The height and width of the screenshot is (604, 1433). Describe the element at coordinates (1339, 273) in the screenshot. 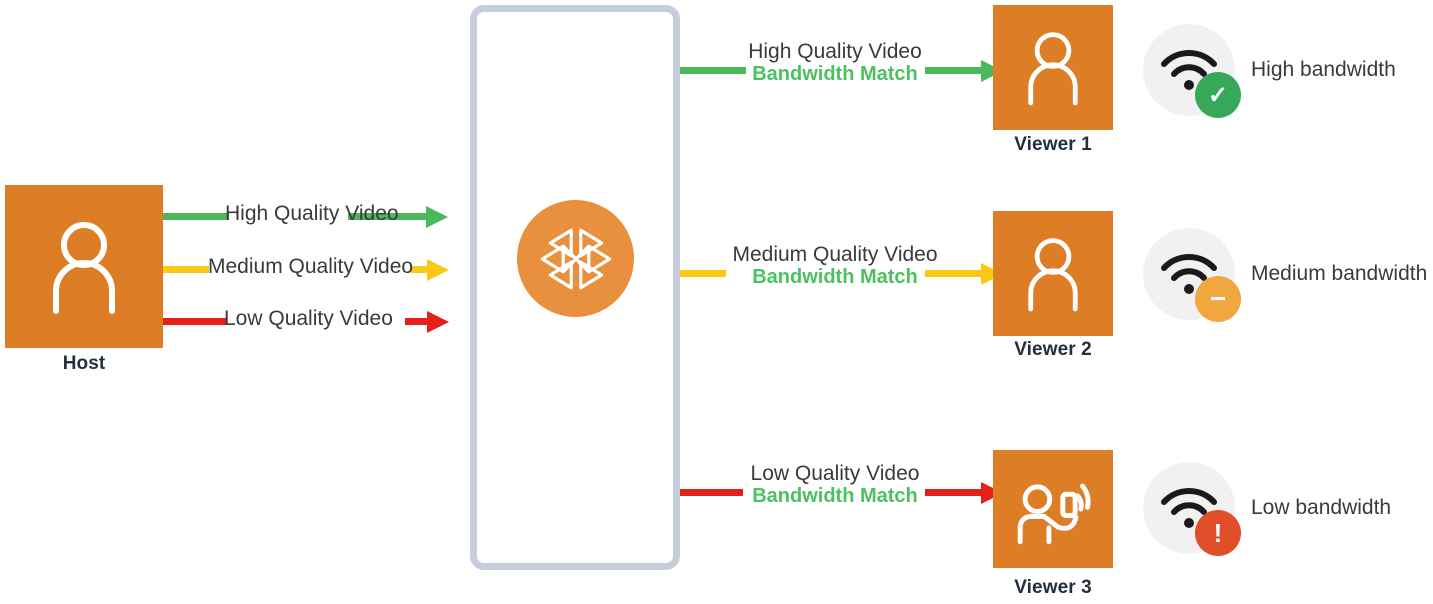

I see `bandwidth-status-medium-text: Medium bandwidth` at that location.